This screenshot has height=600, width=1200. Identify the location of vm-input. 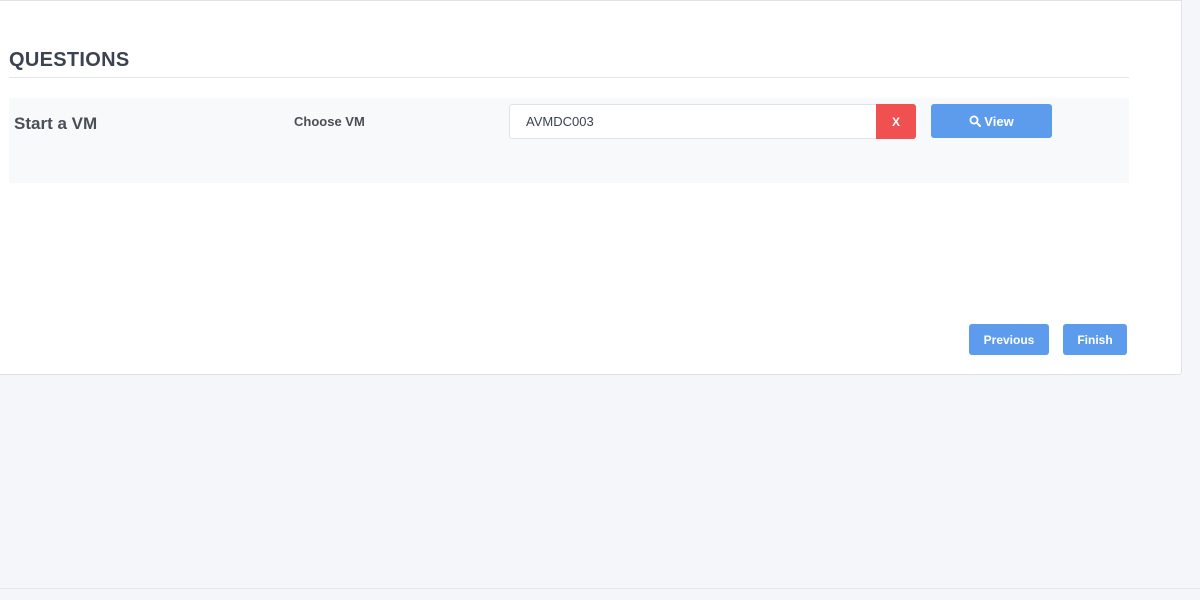
(693, 121).